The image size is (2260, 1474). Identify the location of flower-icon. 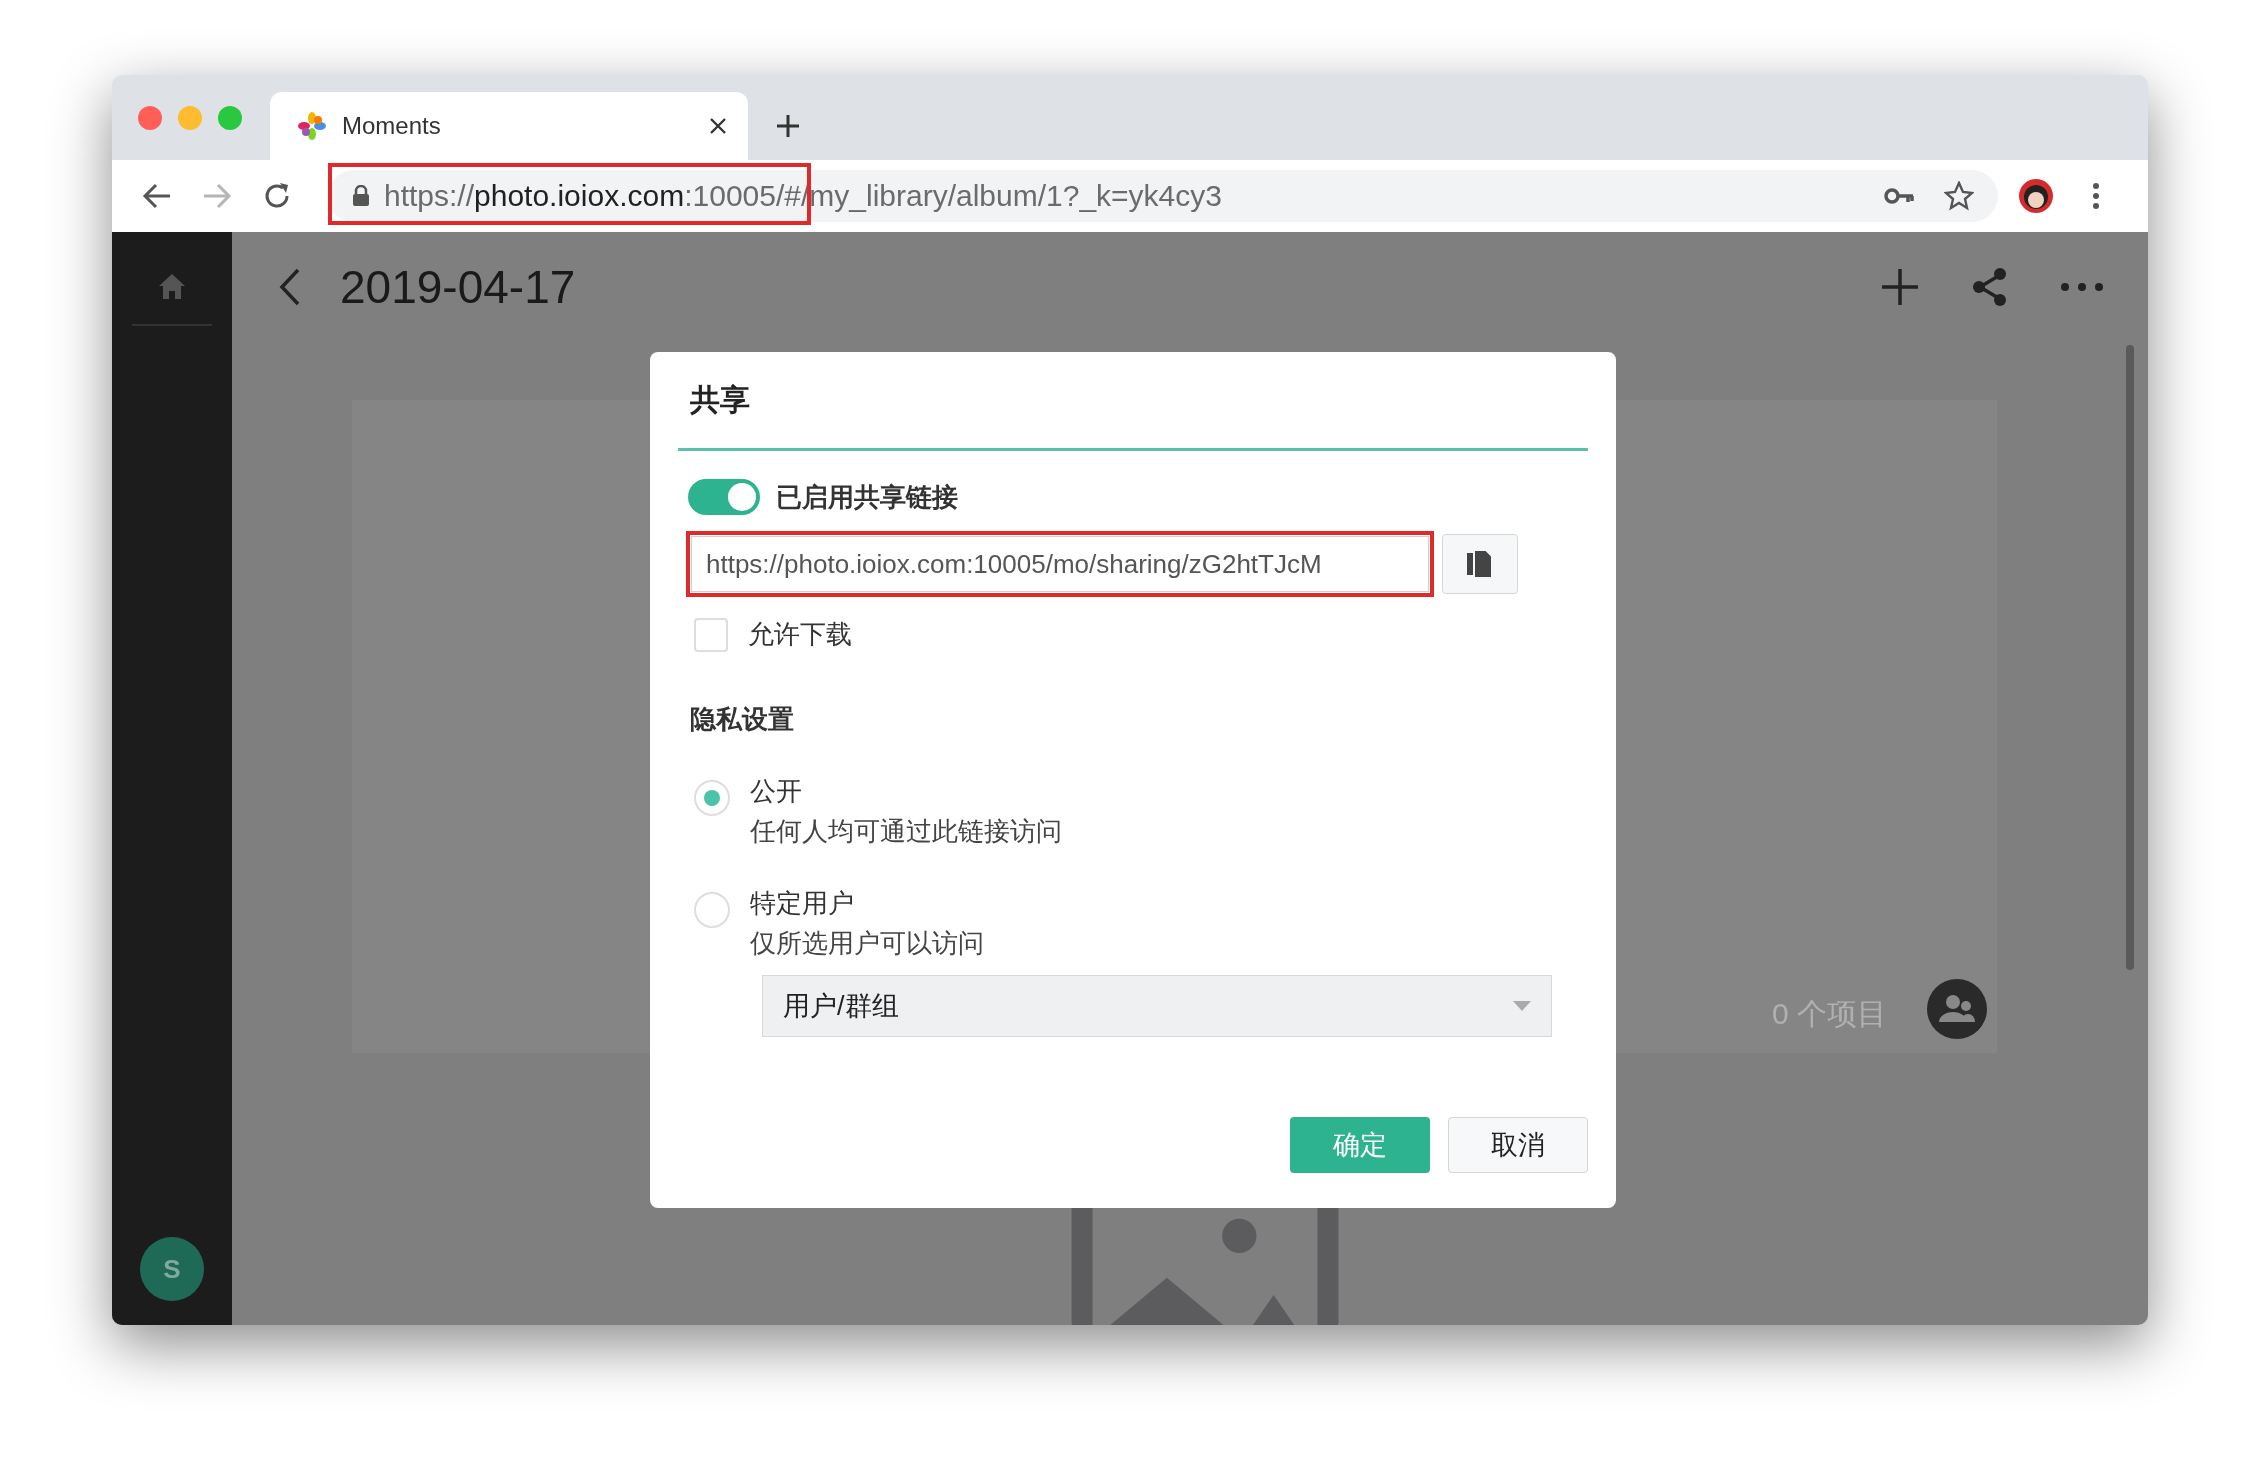
(312, 126).